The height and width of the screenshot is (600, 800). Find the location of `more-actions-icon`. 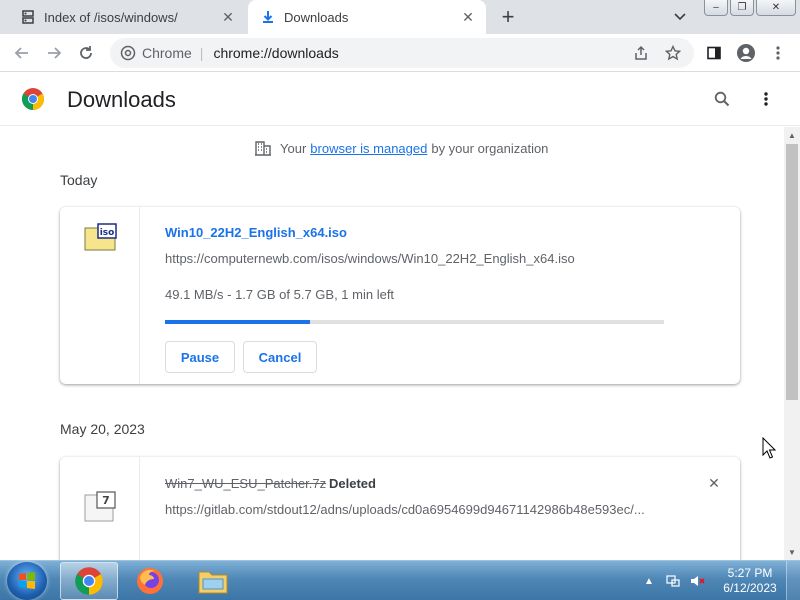

more-actions-icon is located at coordinates (766, 99).